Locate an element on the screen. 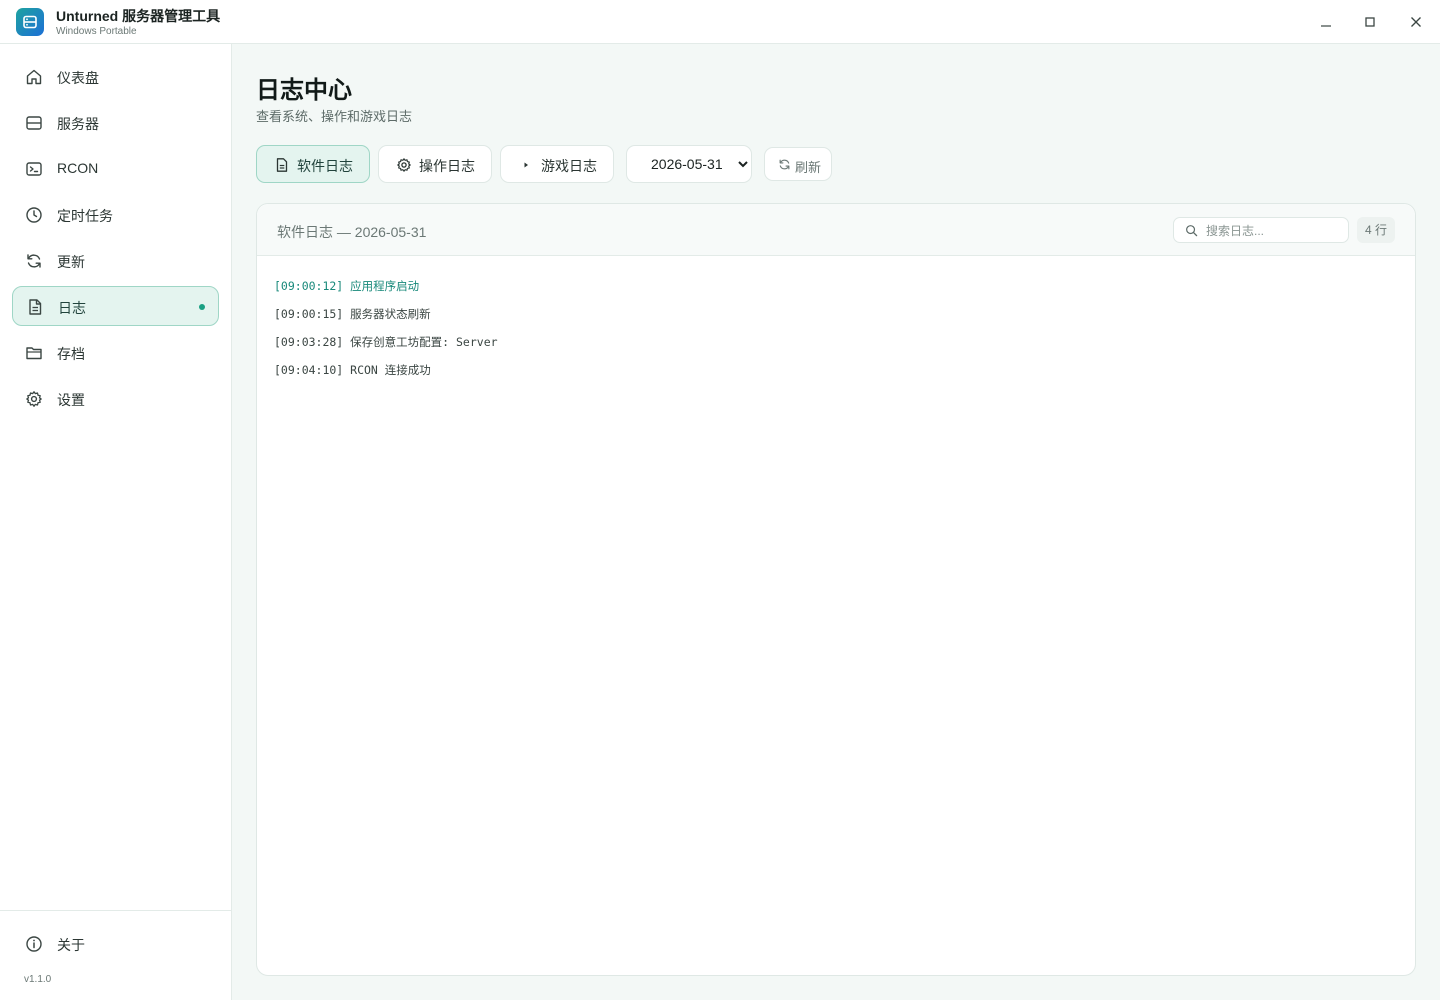 The image size is (1440, 1000). folder-icon is located at coordinates (34, 353).